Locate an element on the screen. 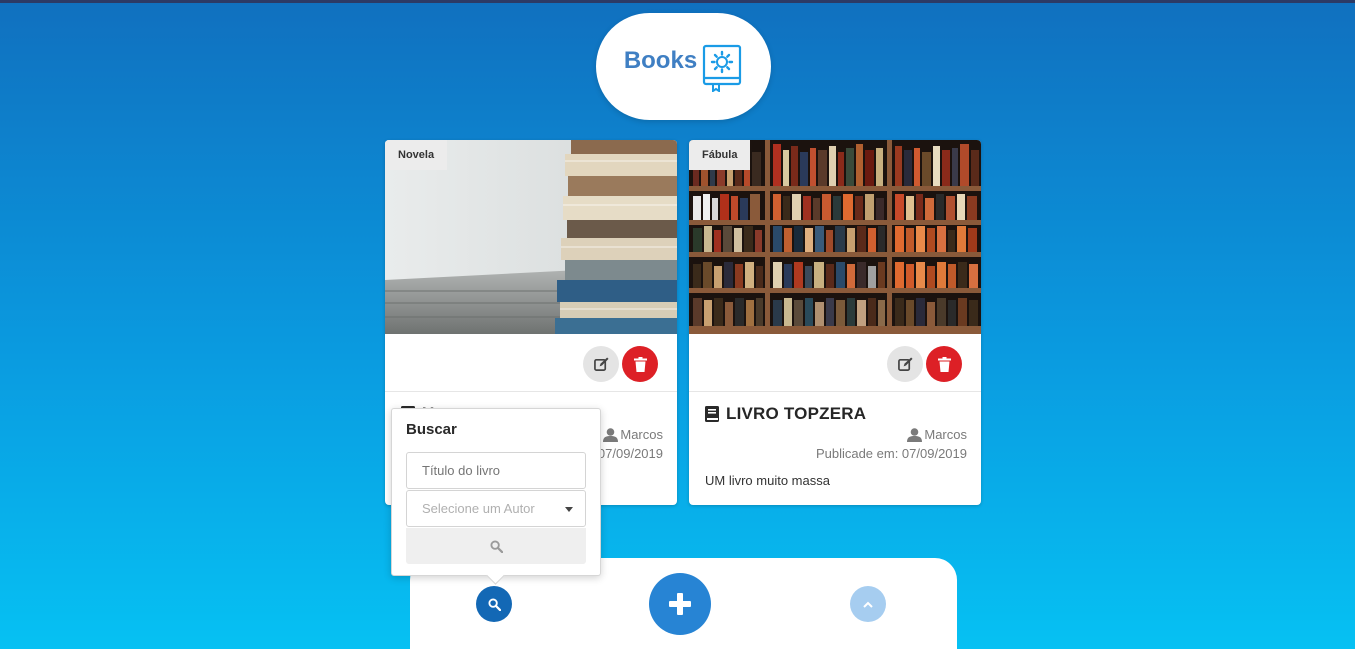 This screenshot has height=649, width=1355. app-logo: Books is located at coordinates (683, 66).